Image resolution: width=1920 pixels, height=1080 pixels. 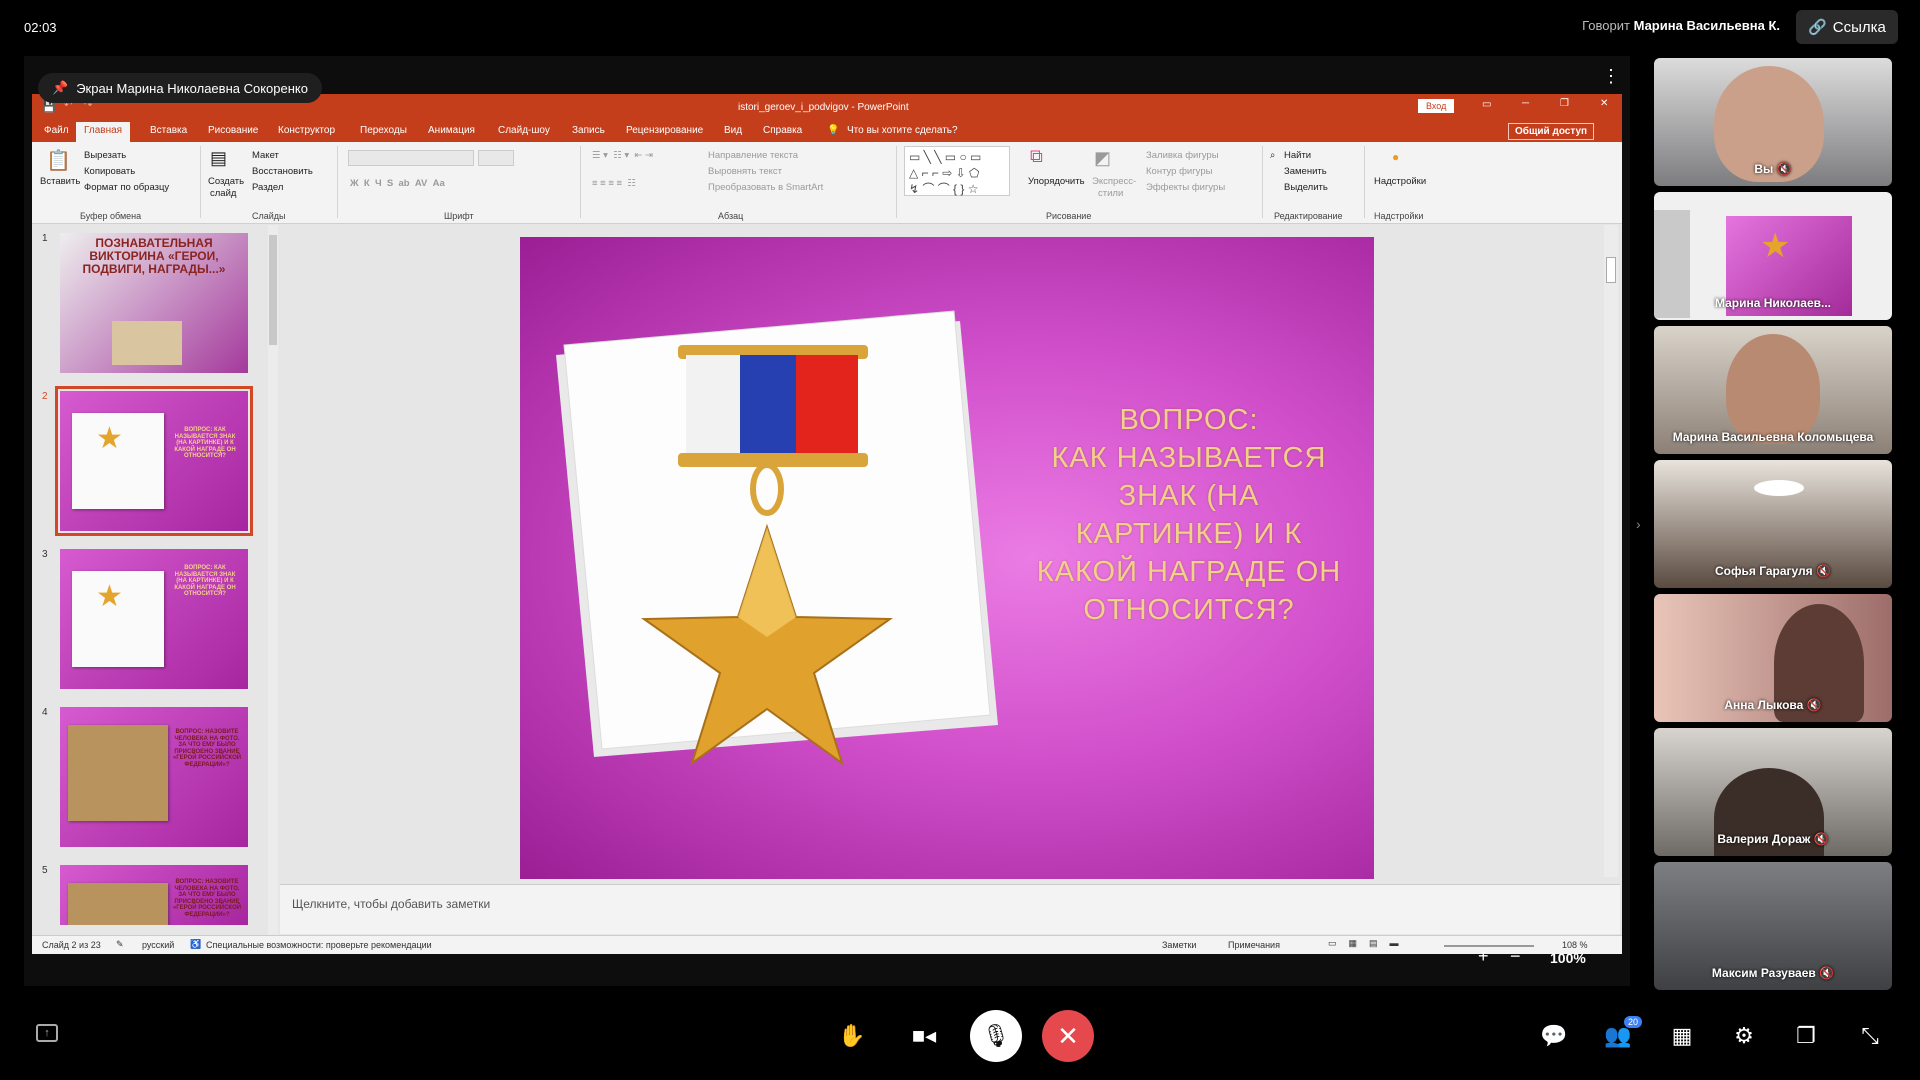 What do you see at coordinates (1611, 76) in the screenshot?
I see `more-options-icon: ⋮` at bounding box center [1611, 76].